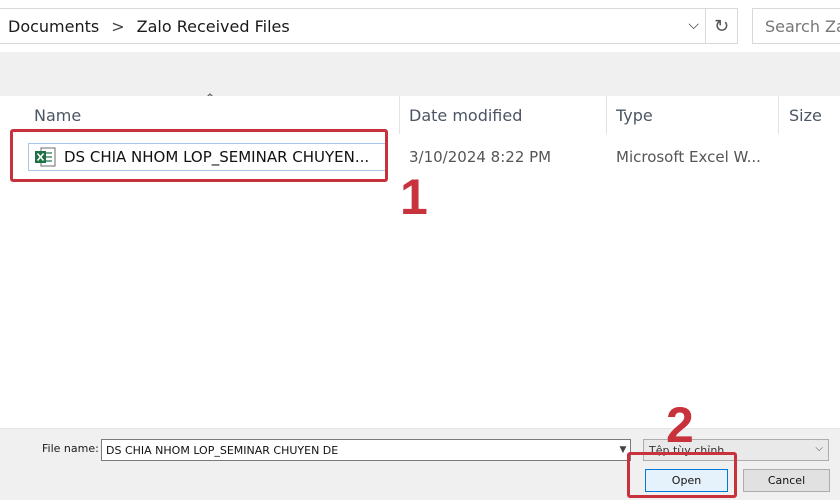 The width and height of the screenshot is (840, 500). What do you see at coordinates (199, 155) in the screenshot?
I see `annotation-highlight-file` at bounding box center [199, 155].